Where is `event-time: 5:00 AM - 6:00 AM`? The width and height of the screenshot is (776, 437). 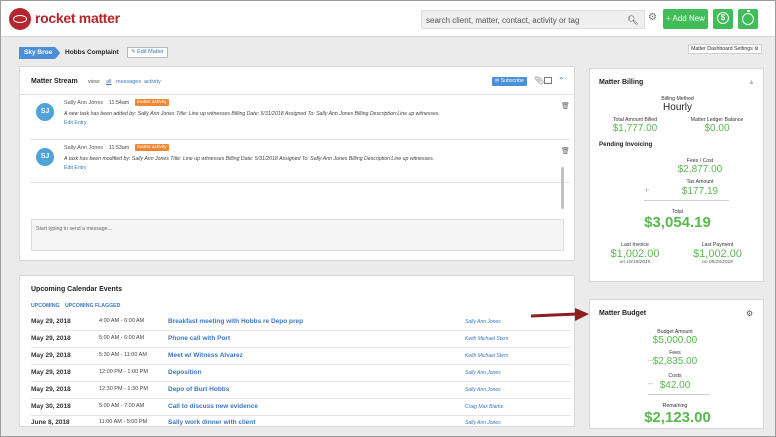 event-time: 5:00 AM - 6:00 AM is located at coordinates (122, 338).